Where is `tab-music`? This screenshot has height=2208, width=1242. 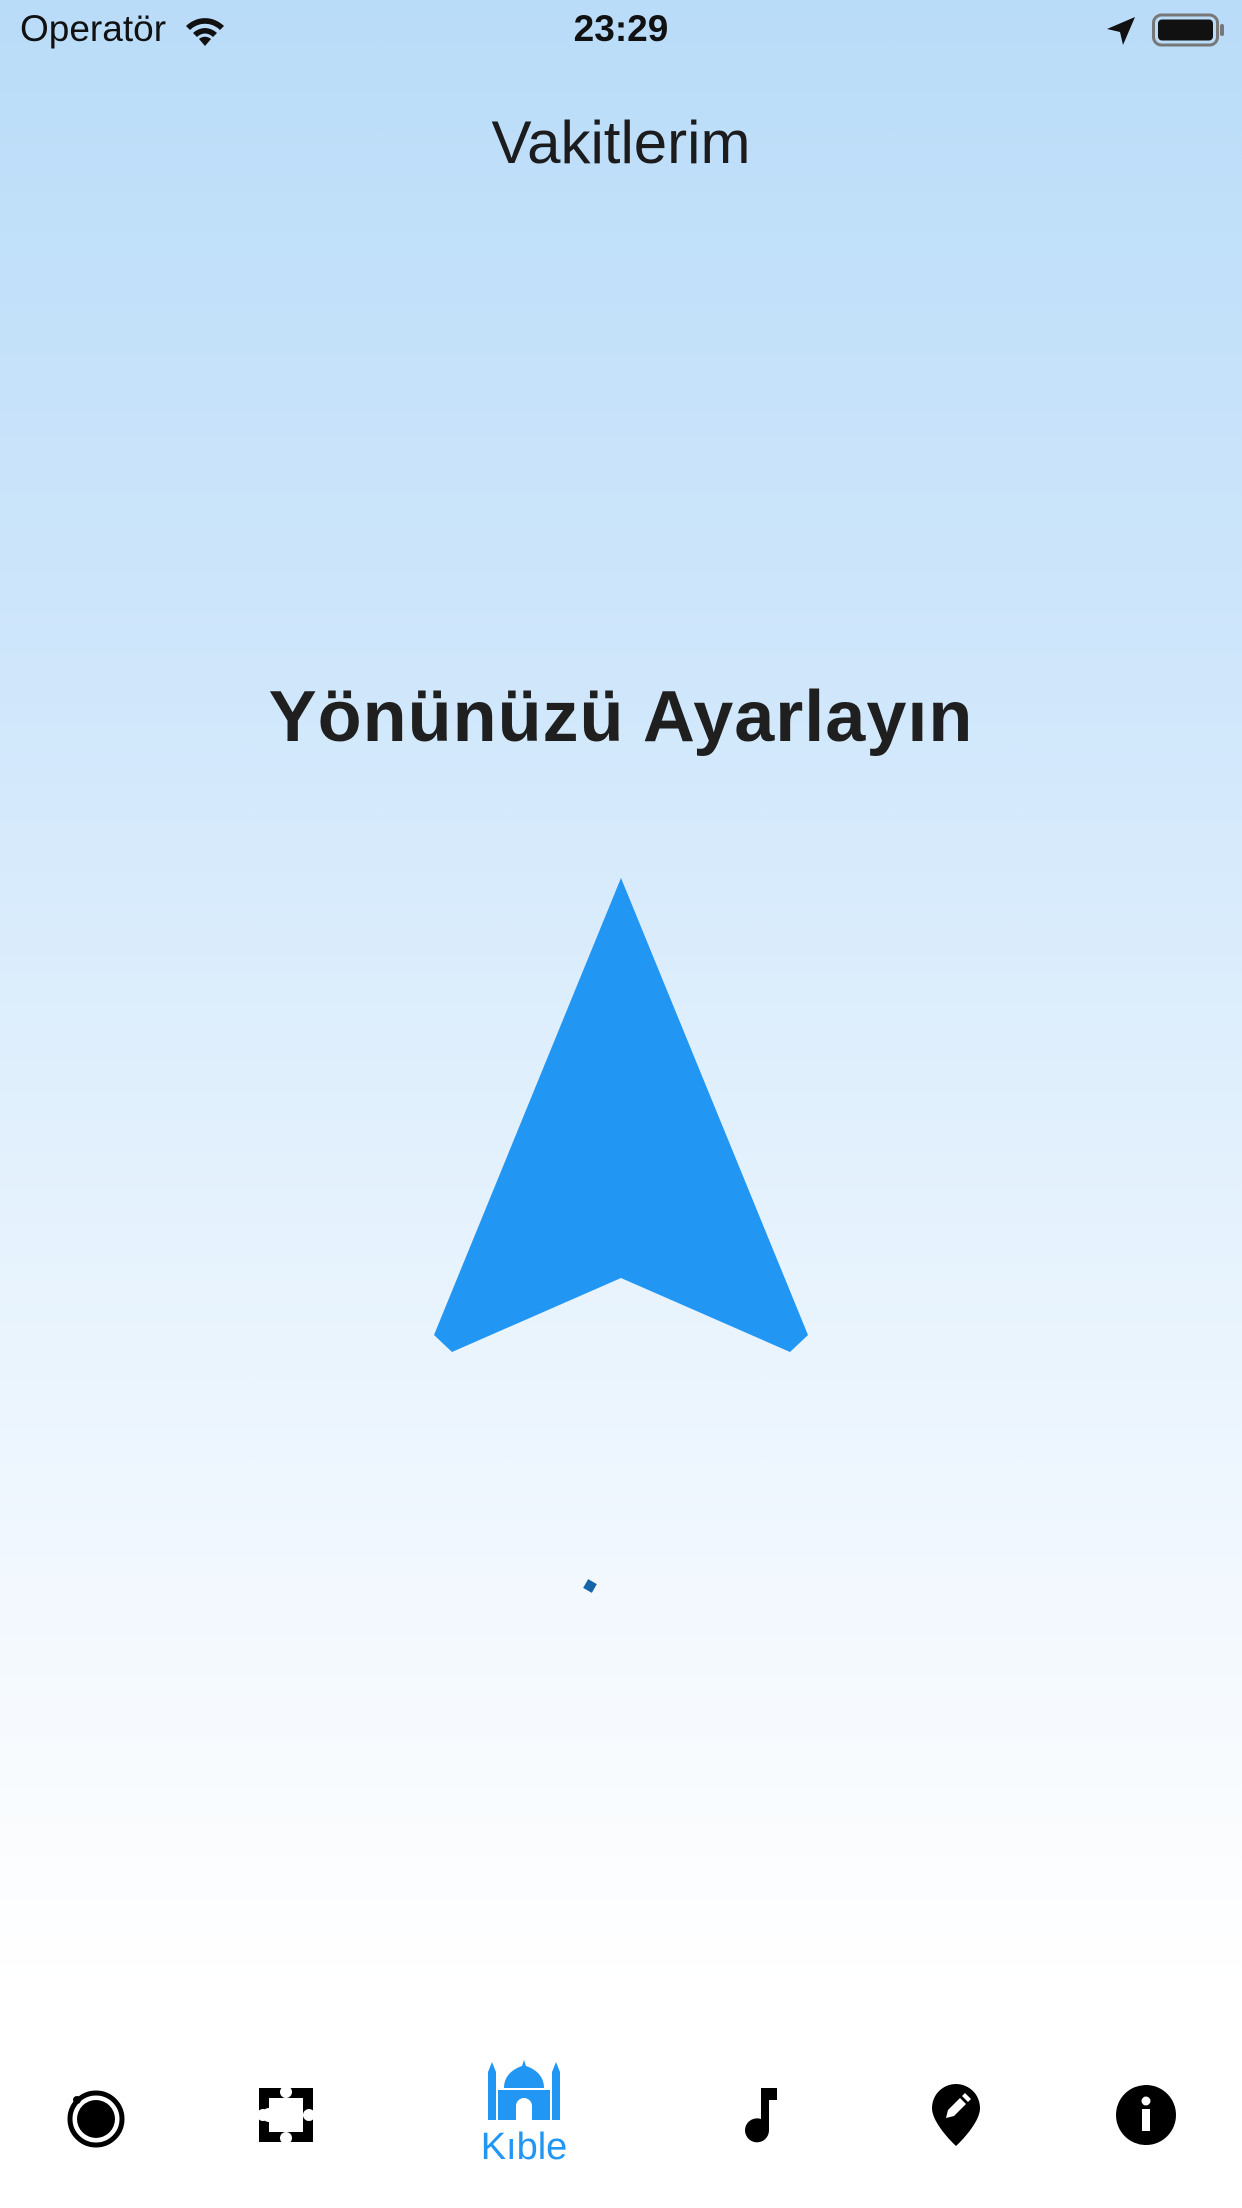
tab-music is located at coordinates (762, 2124).